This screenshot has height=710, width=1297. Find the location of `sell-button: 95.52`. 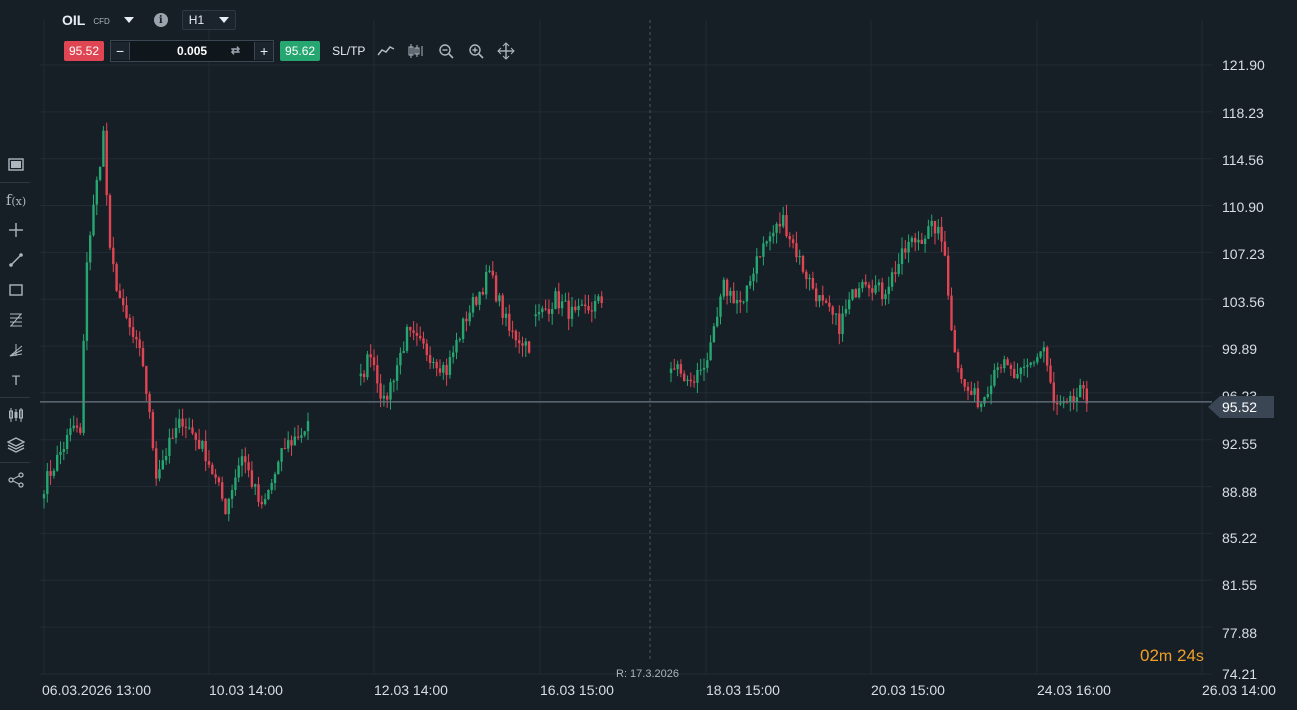

sell-button: 95.52 is located at coordinates (84, 50).